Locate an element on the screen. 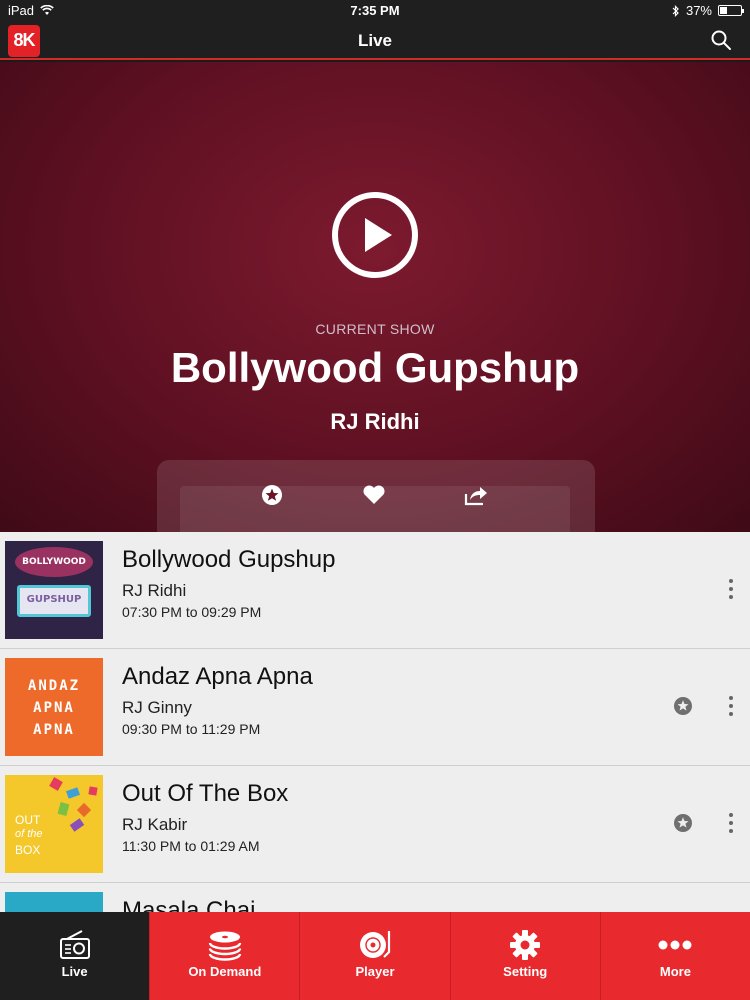 This screenshot has width=750, height=1000. show-rj: RJ Ridhi is located at coordinates (154, 590).